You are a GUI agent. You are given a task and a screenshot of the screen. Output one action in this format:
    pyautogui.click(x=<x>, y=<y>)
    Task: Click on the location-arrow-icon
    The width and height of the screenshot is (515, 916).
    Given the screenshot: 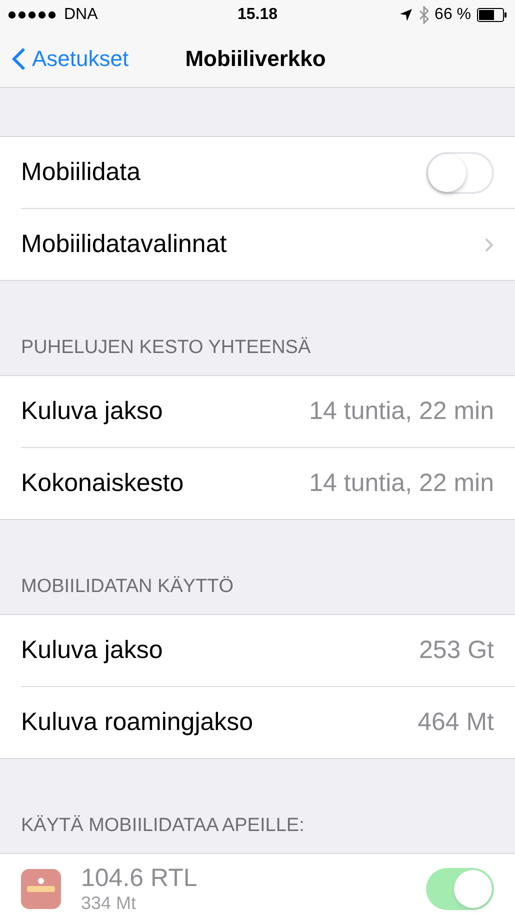 What is the action you would take?
    pyautogui.click(x=405, y=15)
    